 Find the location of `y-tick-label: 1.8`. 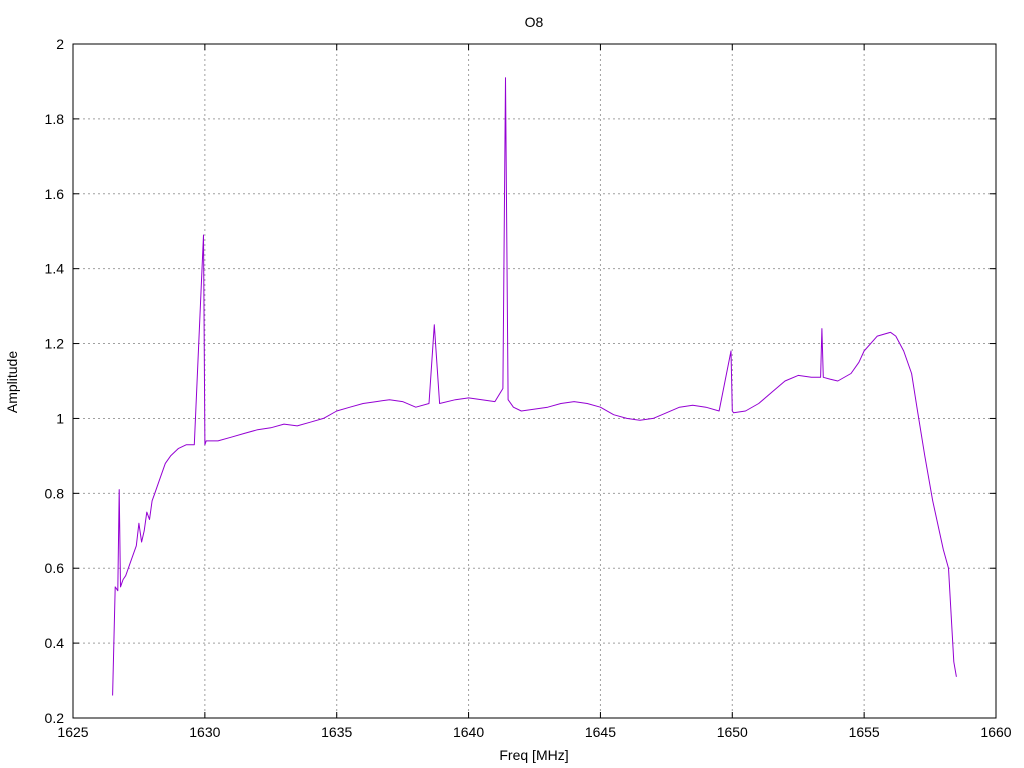

y-tick-label: 1.8 is located at coordinates (55, 119).